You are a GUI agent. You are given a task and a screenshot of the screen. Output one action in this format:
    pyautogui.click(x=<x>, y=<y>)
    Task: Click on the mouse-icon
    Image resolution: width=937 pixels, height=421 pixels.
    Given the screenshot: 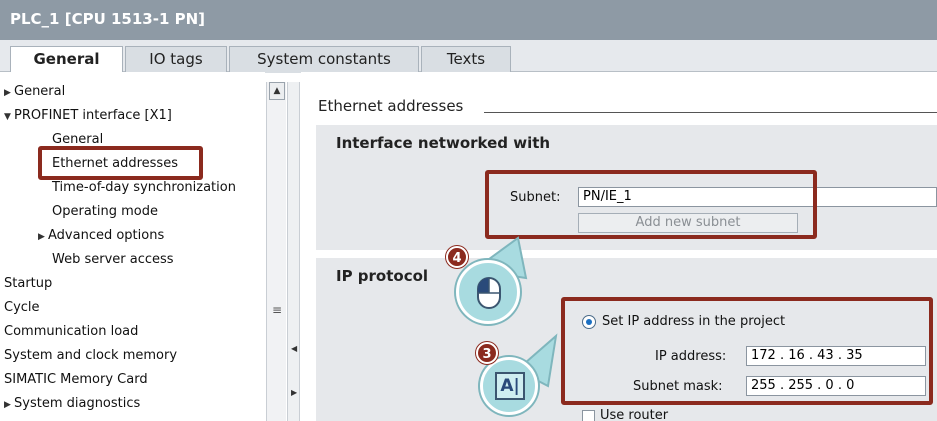 What is the action you would take?
    pyautogui.click(x=489, y=293)
    